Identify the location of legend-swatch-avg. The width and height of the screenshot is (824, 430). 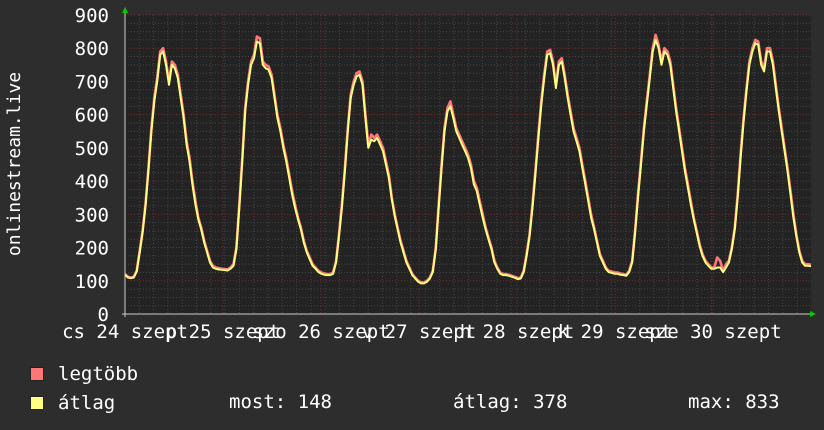
(37, 403).